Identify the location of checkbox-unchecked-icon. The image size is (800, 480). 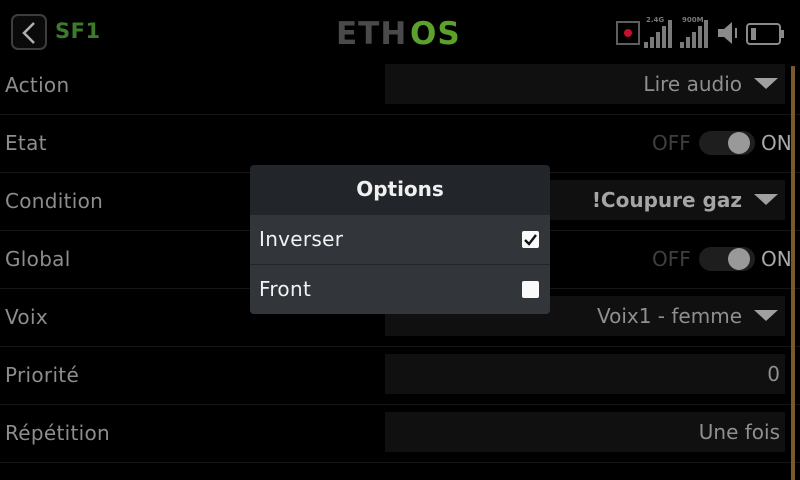
(530, 289).